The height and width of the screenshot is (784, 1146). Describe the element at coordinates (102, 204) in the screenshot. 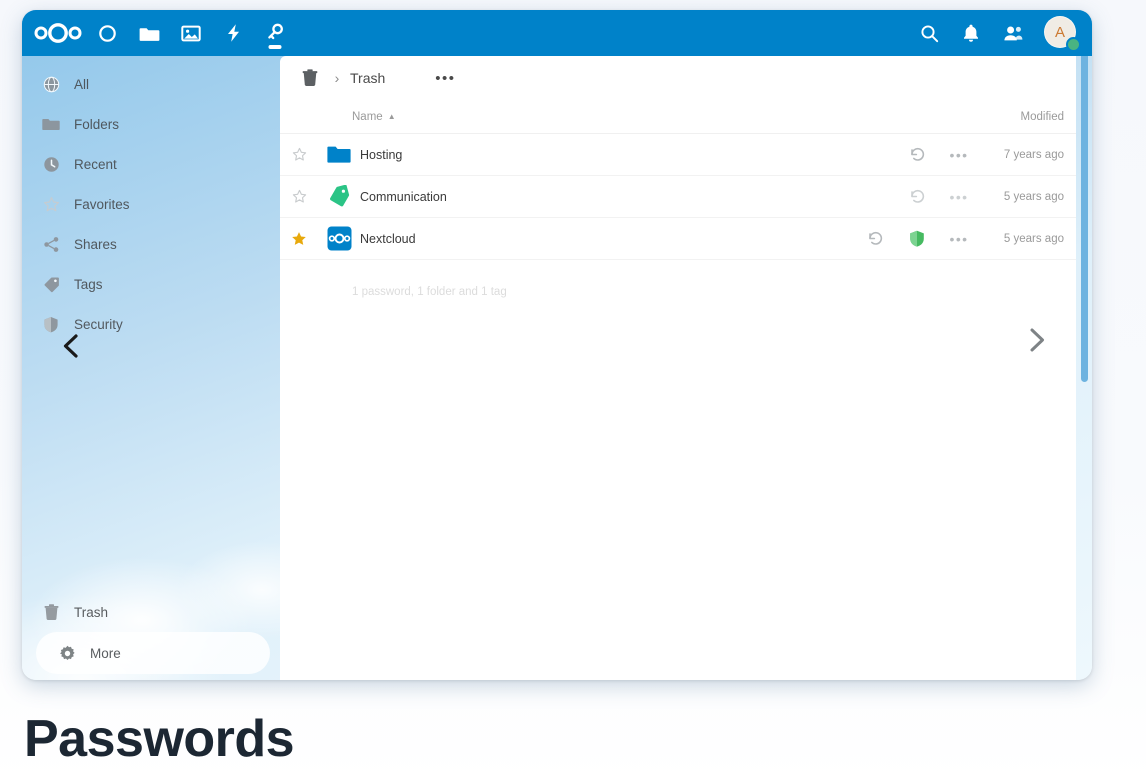

I see `sidebar-item-label: Favorites` at that location.